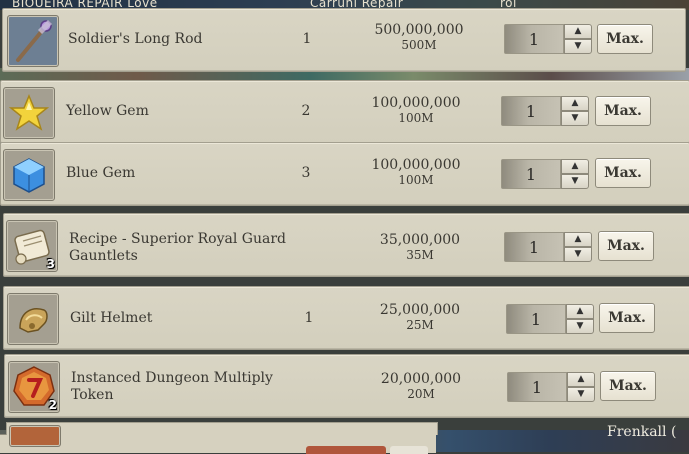 This screenshot has width=689, height=454. What do you see at coordinates (135, 39) in the screenshot?
I see `item-name: Soldier's Long Rod` at bounding box center [135, 39].